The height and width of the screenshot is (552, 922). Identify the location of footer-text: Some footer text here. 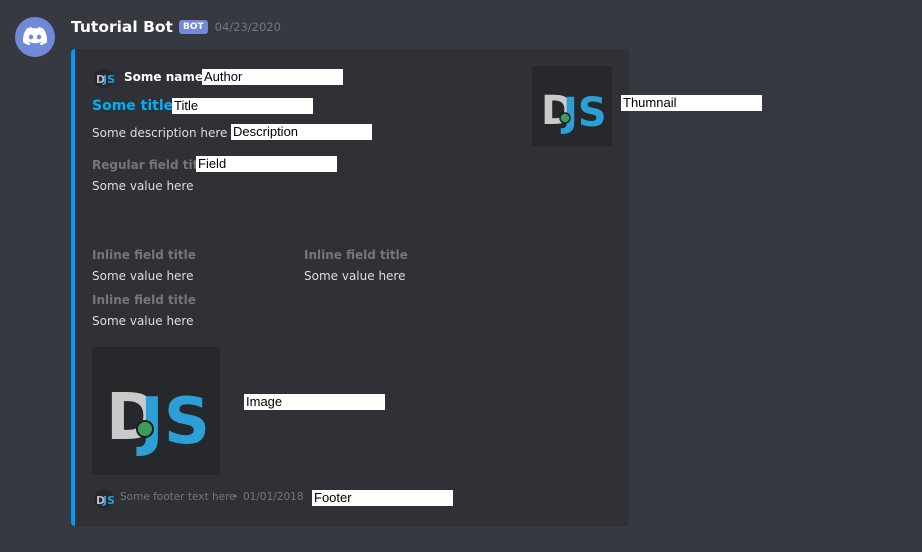
(178, 497).